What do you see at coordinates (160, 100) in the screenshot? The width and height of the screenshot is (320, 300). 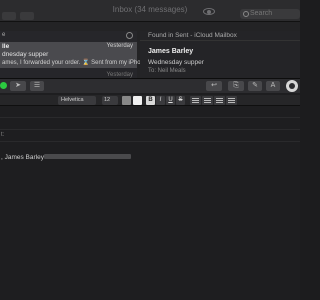 I see `italic-button: I` at bounding box center [160, 100].